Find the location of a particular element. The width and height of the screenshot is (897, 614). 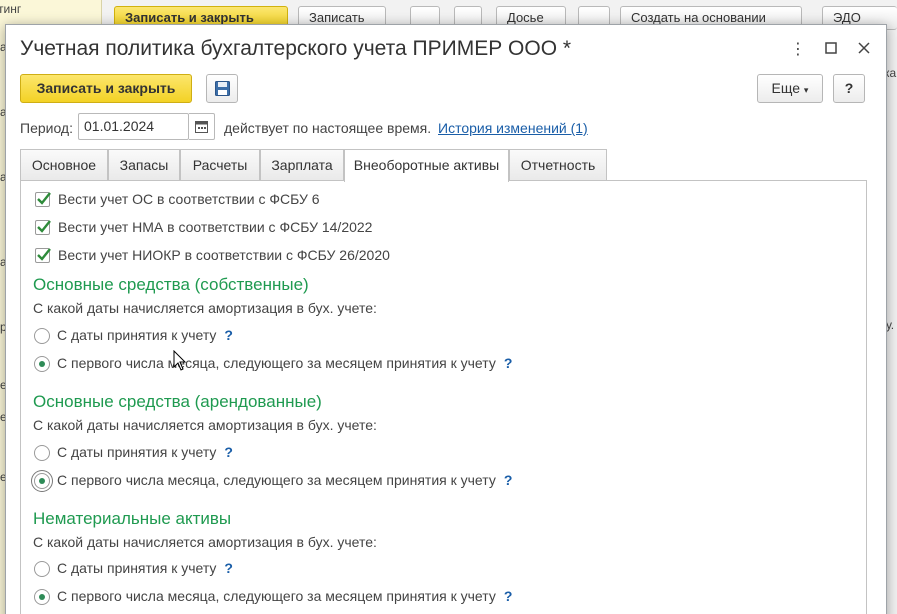

radio-own-from-acceptance-date is located at coordinates (42, 336).